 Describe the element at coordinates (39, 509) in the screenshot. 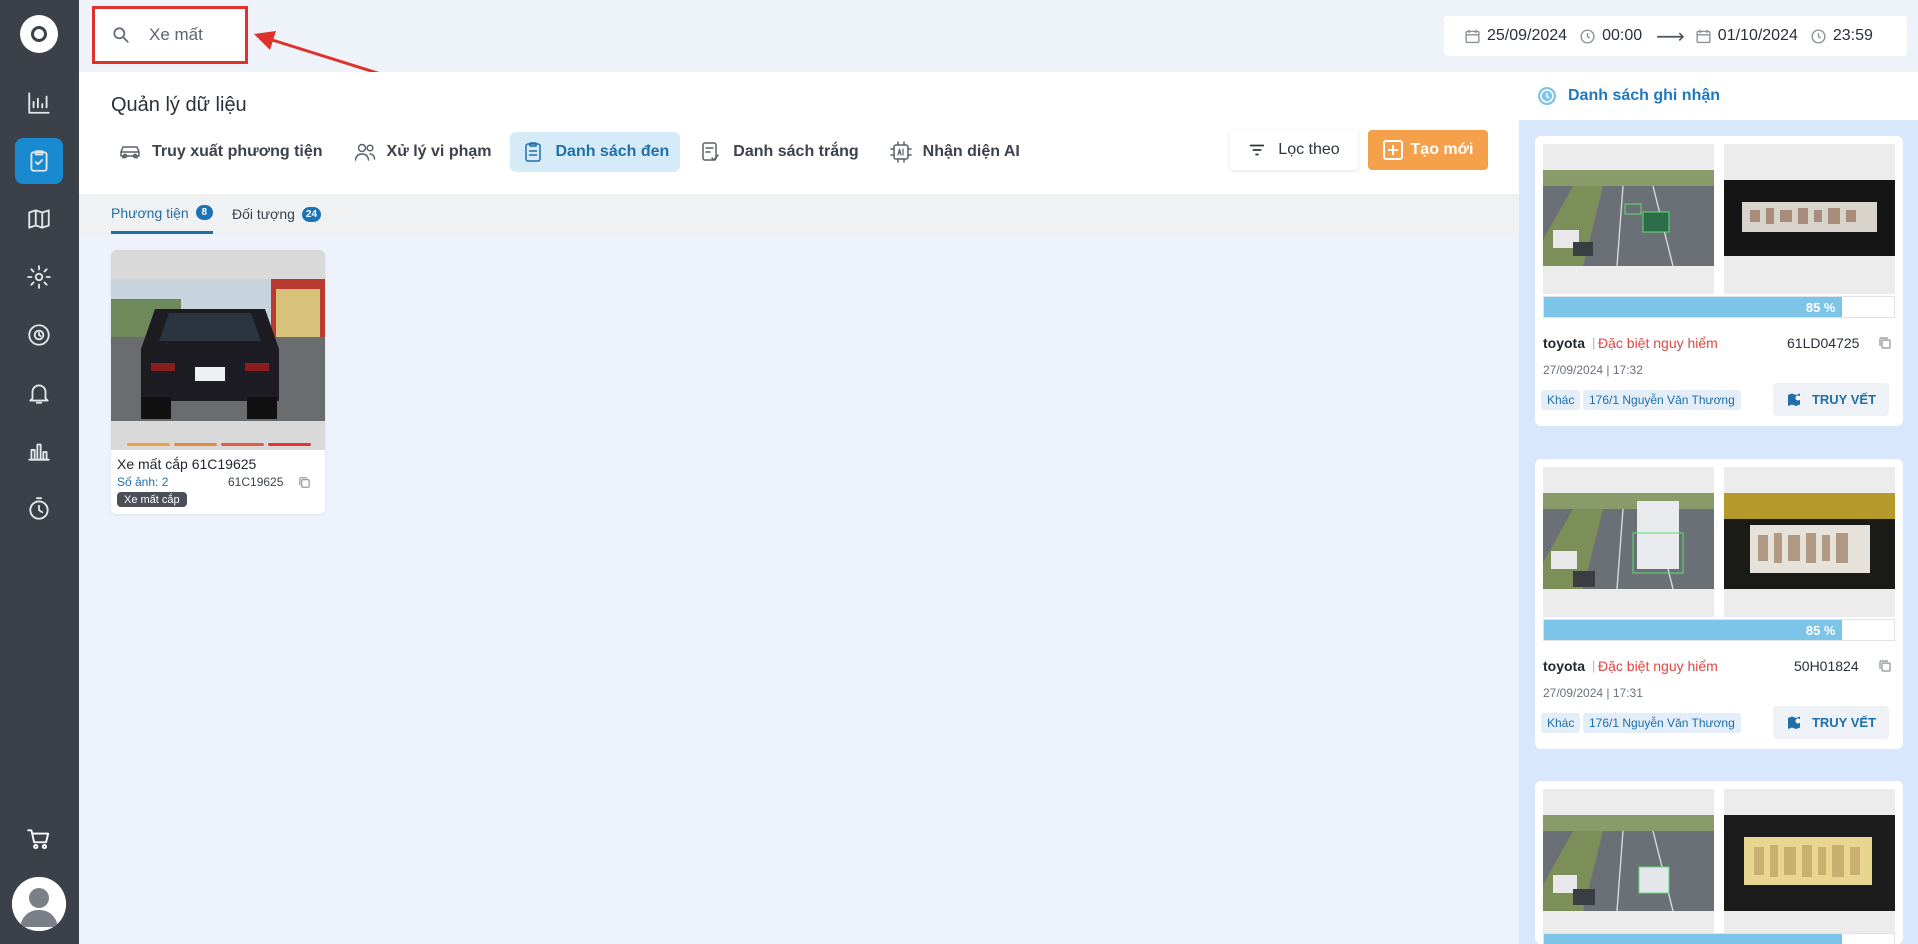

I see `timer-stopwatch-icon` at that location.